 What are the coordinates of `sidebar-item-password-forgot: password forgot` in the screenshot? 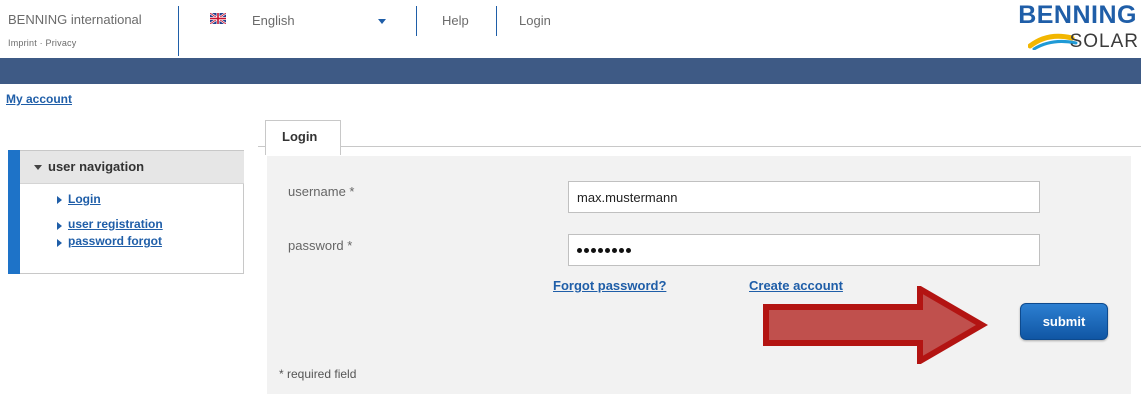 It's located at (115, 241).